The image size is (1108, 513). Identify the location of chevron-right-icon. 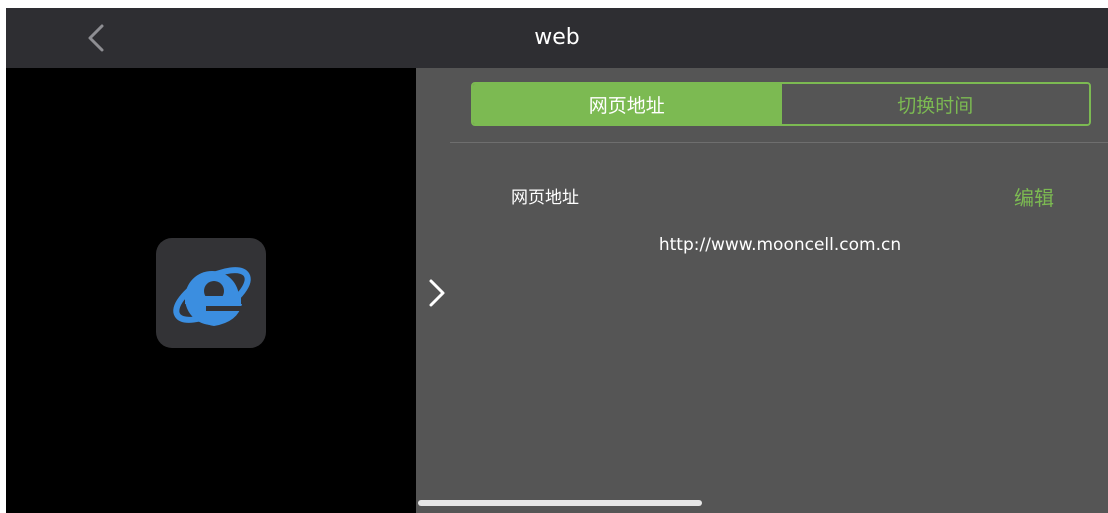
(437, 293).